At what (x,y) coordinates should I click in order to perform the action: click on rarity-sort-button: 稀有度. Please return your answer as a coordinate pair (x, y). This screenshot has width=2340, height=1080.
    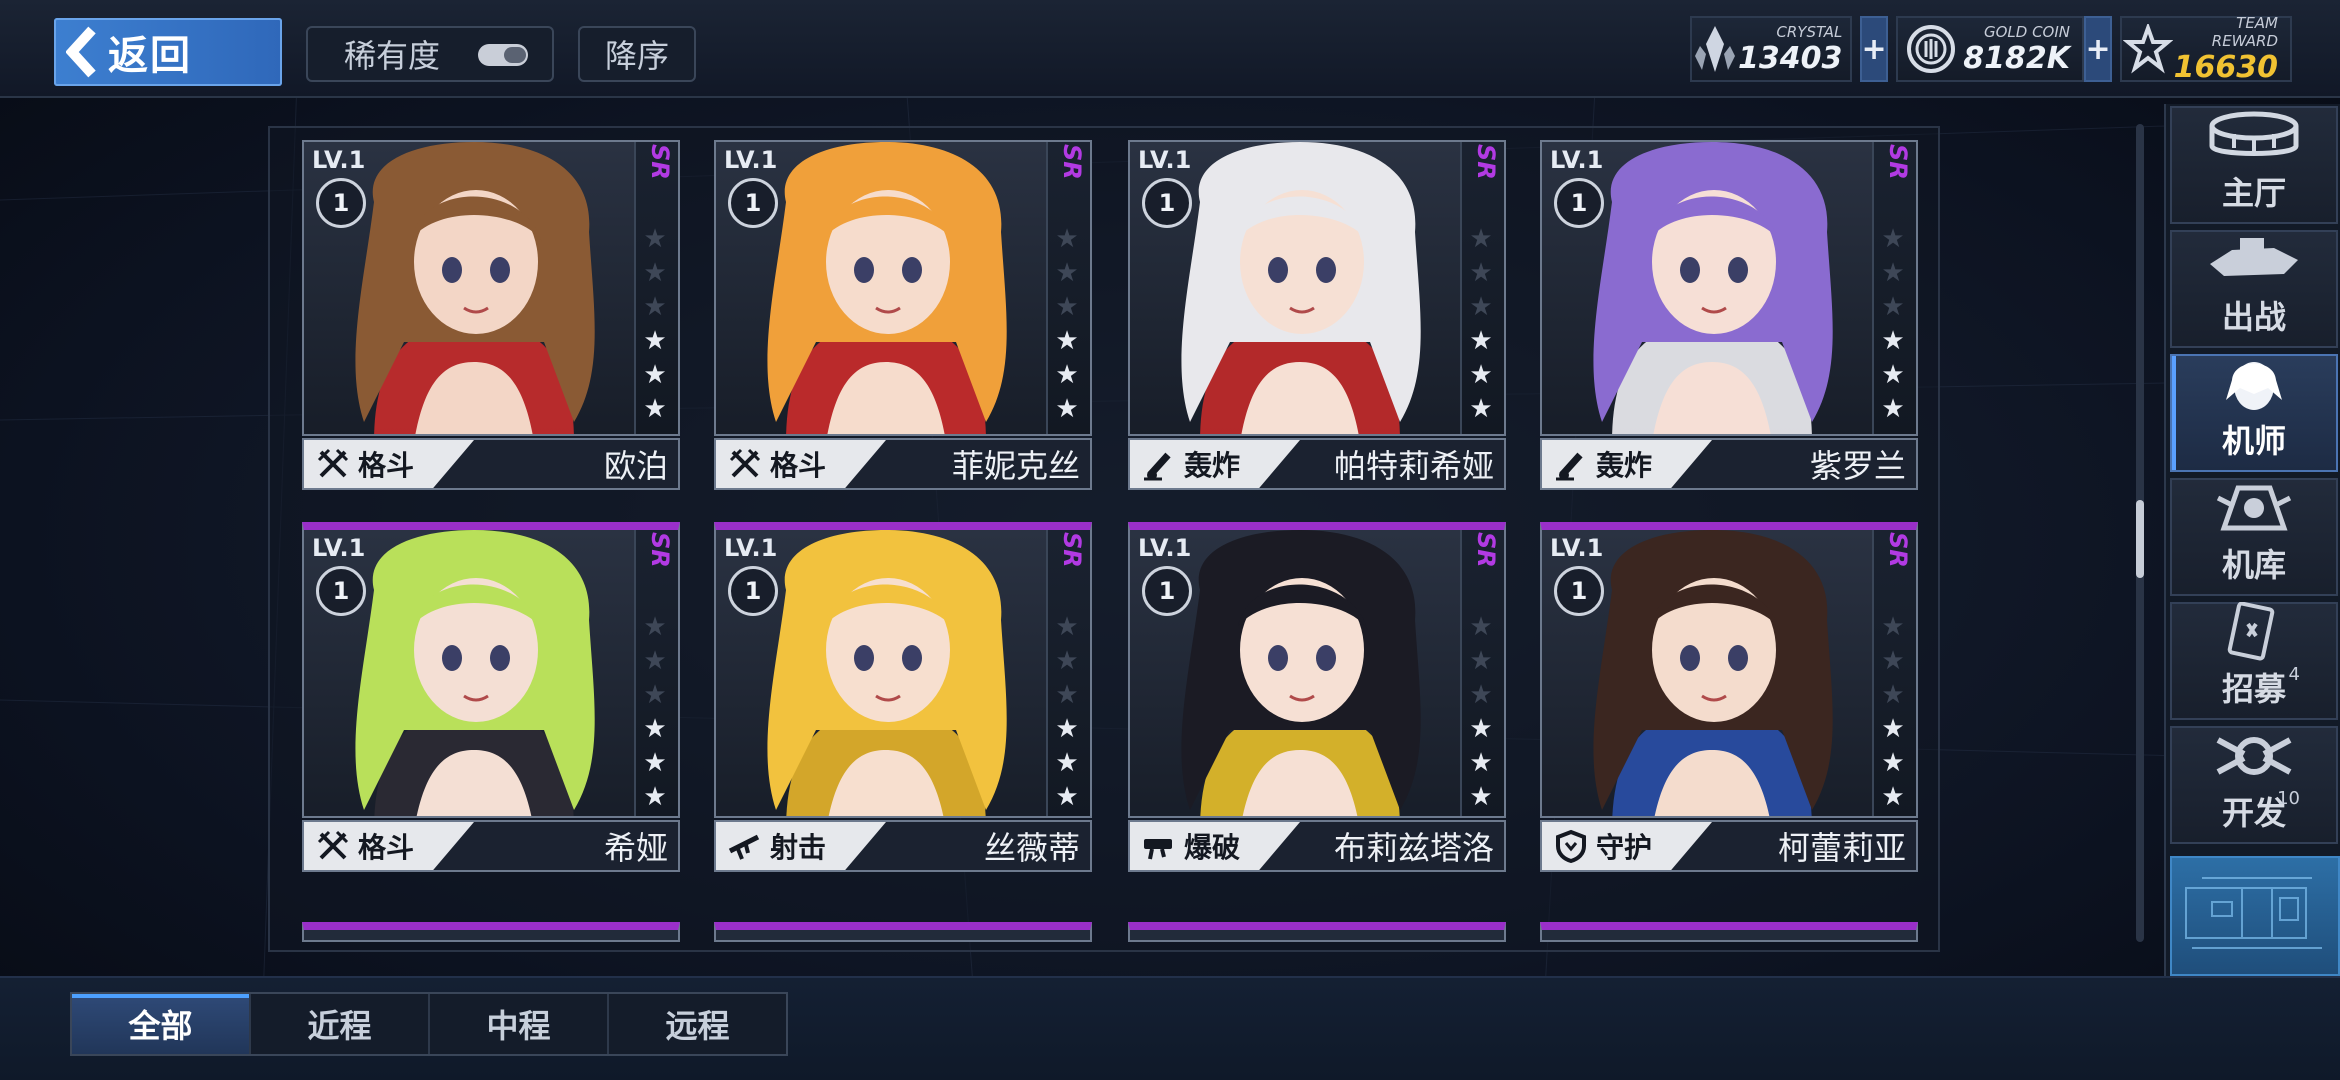
    Looking at the image, I should click on (430, 54).